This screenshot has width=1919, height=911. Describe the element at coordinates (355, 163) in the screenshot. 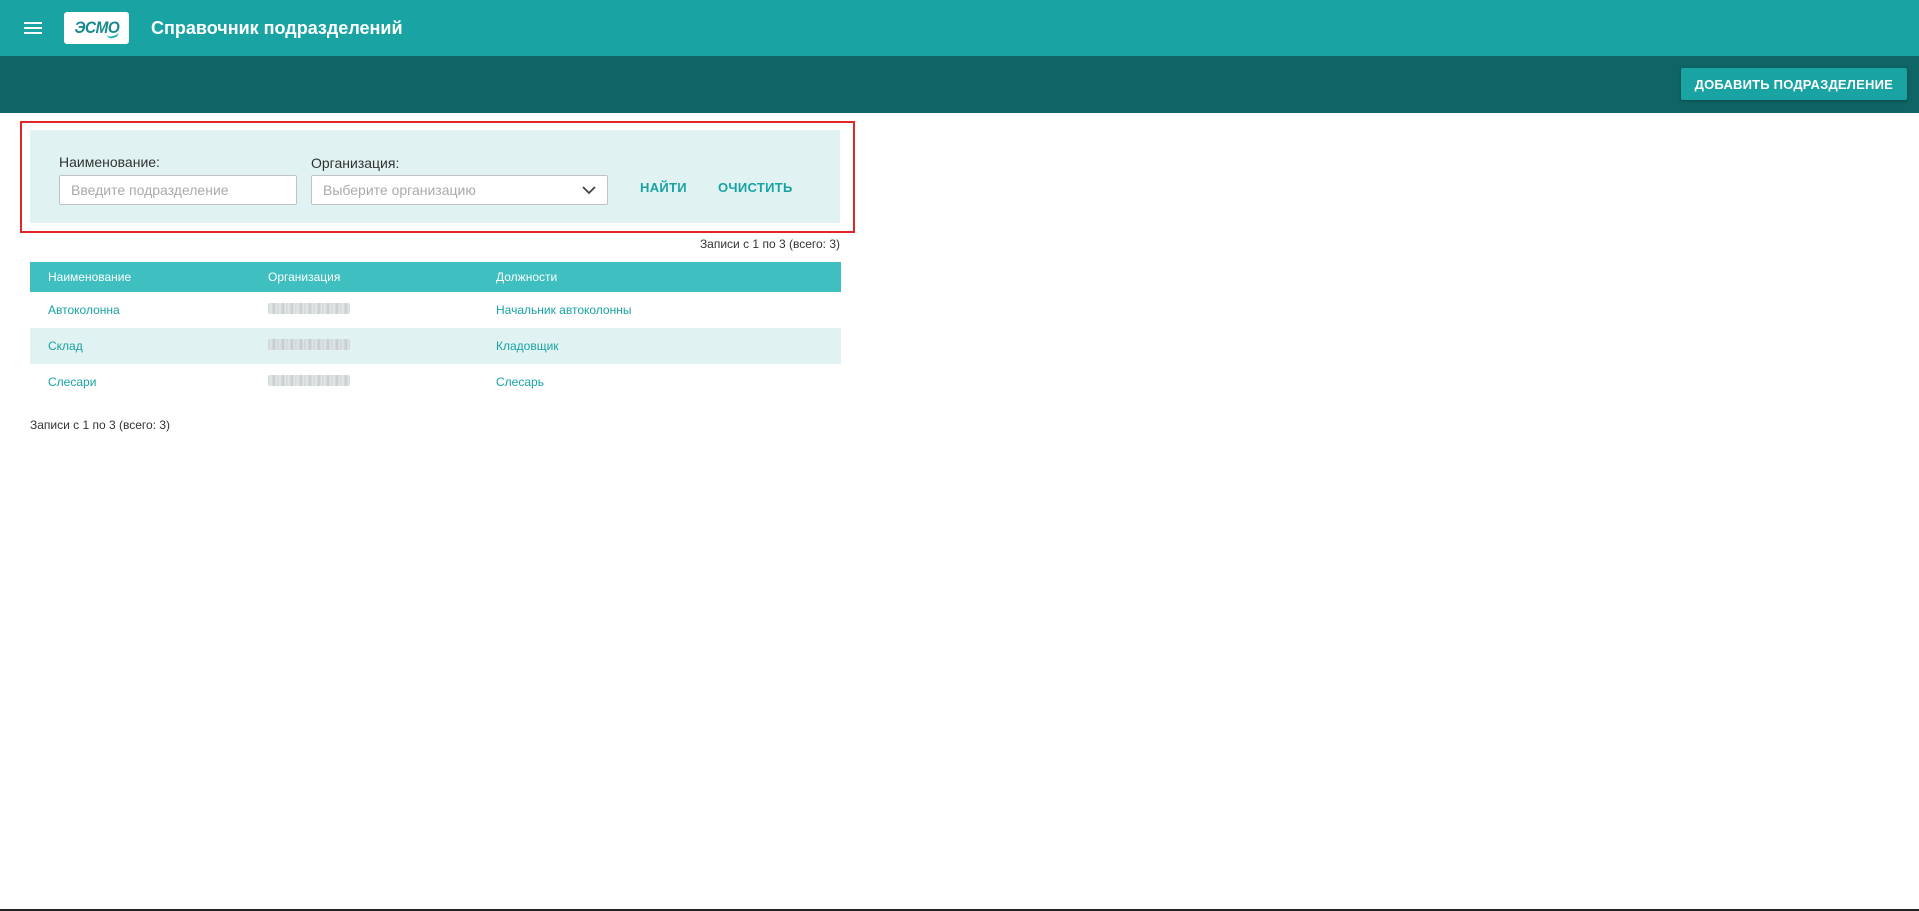

I see `organization-field-label: Организация:` at that location.